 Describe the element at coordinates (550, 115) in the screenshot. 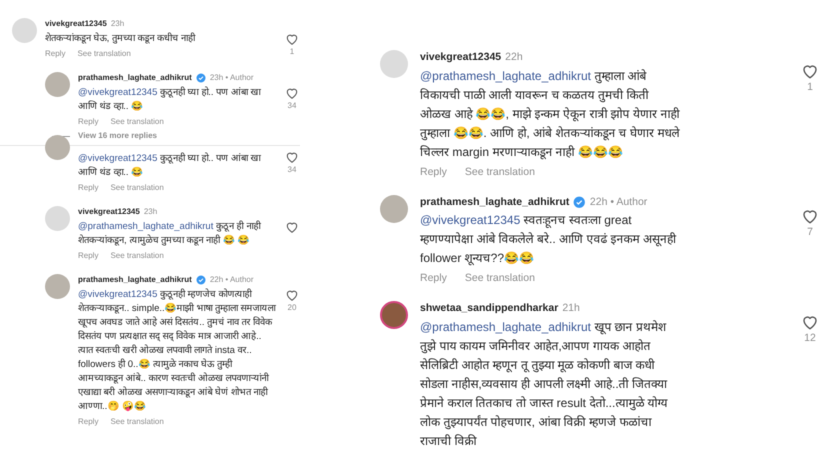

I see `comment-text: @prathamesh_laghate_adhikrut तुम्हाला आंबे विकायची पाळी आली यावरून च कळतय तुमची किती ओळख आहे 😂😂, माझे इन्कम ऐकून रात्री झोप येणार नाही तुम्हाला 😂😂. आणि हो, आंबे शेतकऱ्यांकडून च घेणार मधले चिल्लर margin मरणाऱ्याकडून नाही 😂😂😂` at that location.